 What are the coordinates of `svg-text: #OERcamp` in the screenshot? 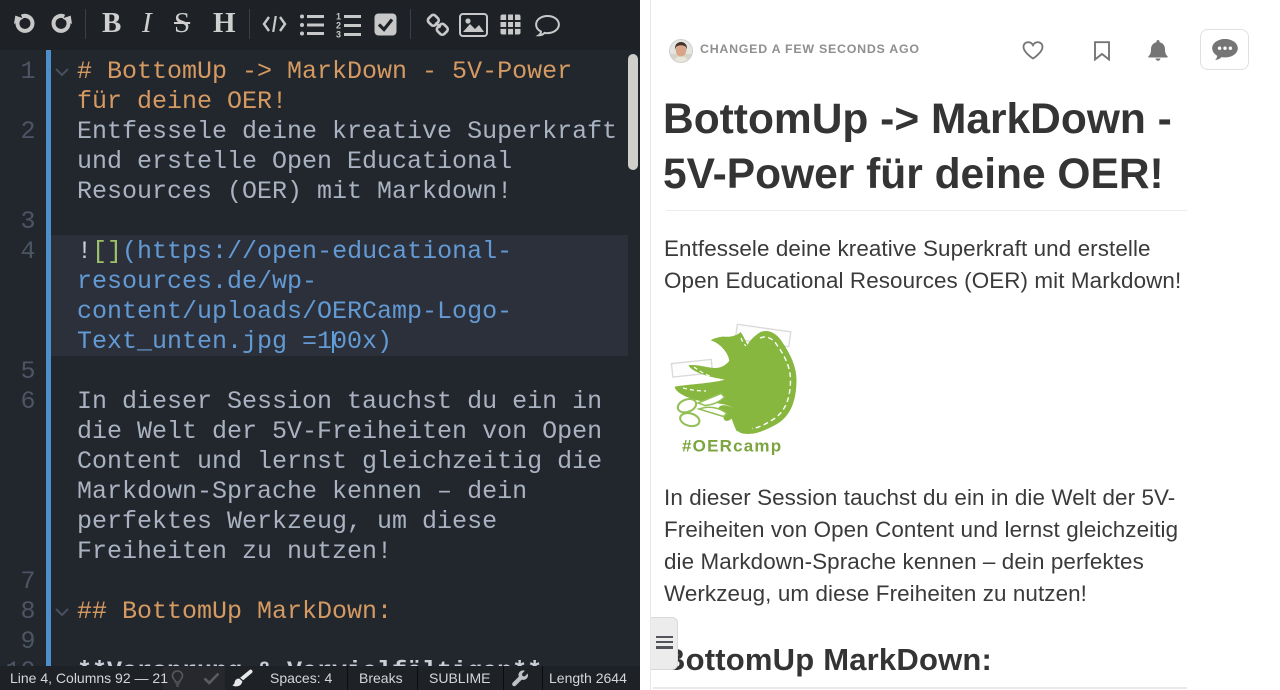 It's located at (732, 446).